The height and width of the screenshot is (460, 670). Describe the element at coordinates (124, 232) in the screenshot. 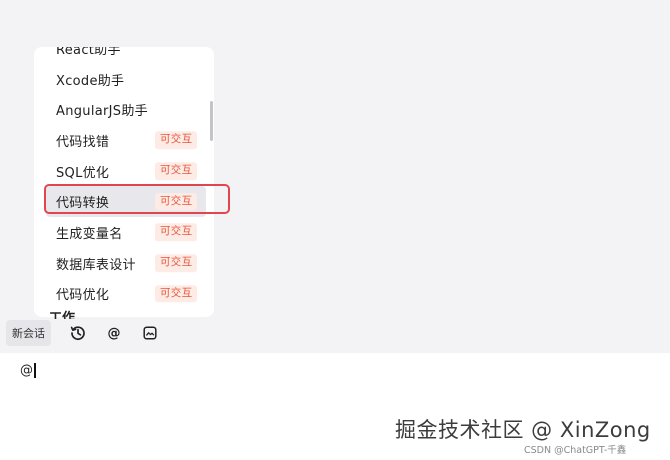

I see `list-item-variable-names: 生成变量名 可交互` at that location.